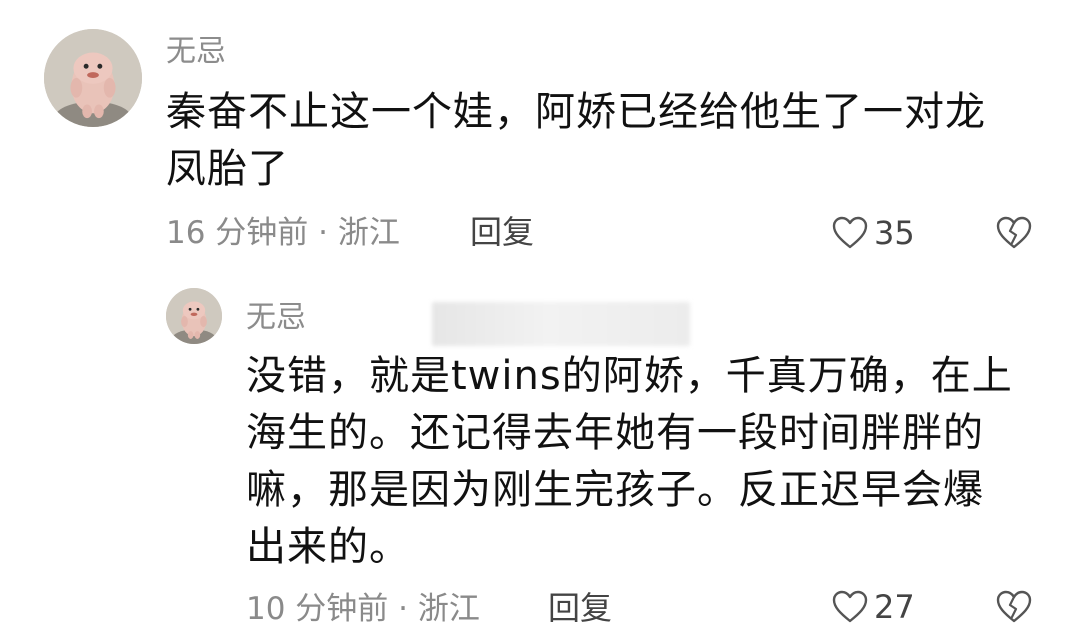 The image size is (1080, 642). Describe the element at coordinates (615, 490) in the screenshot. I see `comment-text-line: 嘛，那是因为刚生完孩子。反正迟早会爆` at that location.